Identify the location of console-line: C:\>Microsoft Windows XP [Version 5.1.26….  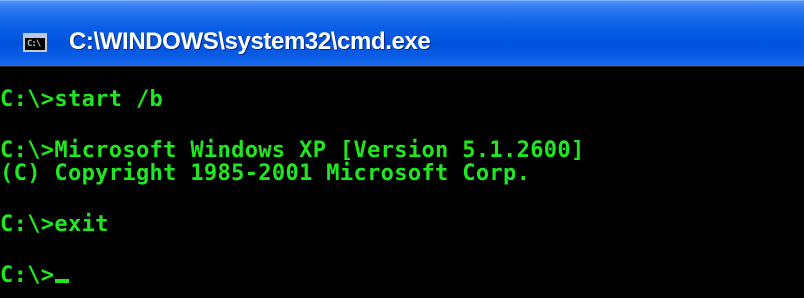
(292, 150).